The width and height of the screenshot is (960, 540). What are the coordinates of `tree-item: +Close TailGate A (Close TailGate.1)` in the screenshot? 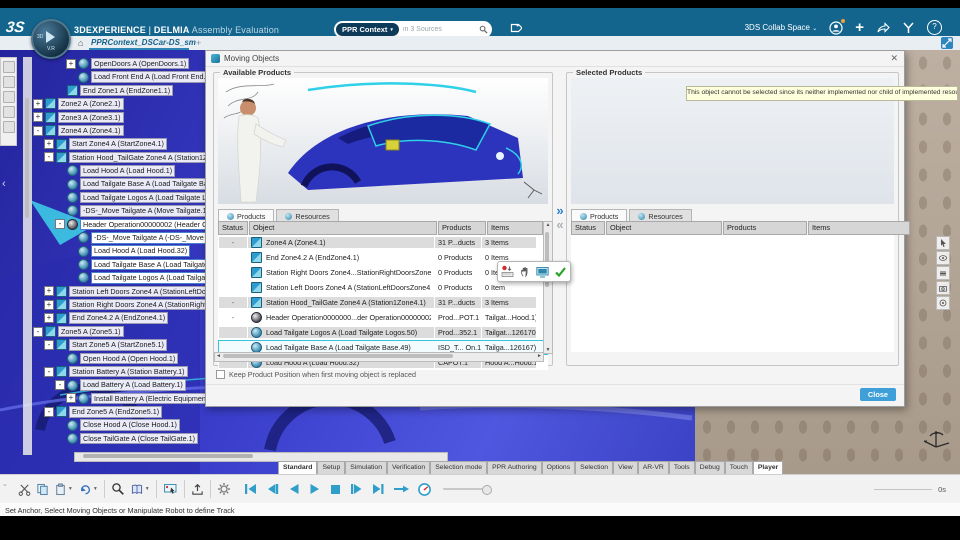 It's located at (123, 438).